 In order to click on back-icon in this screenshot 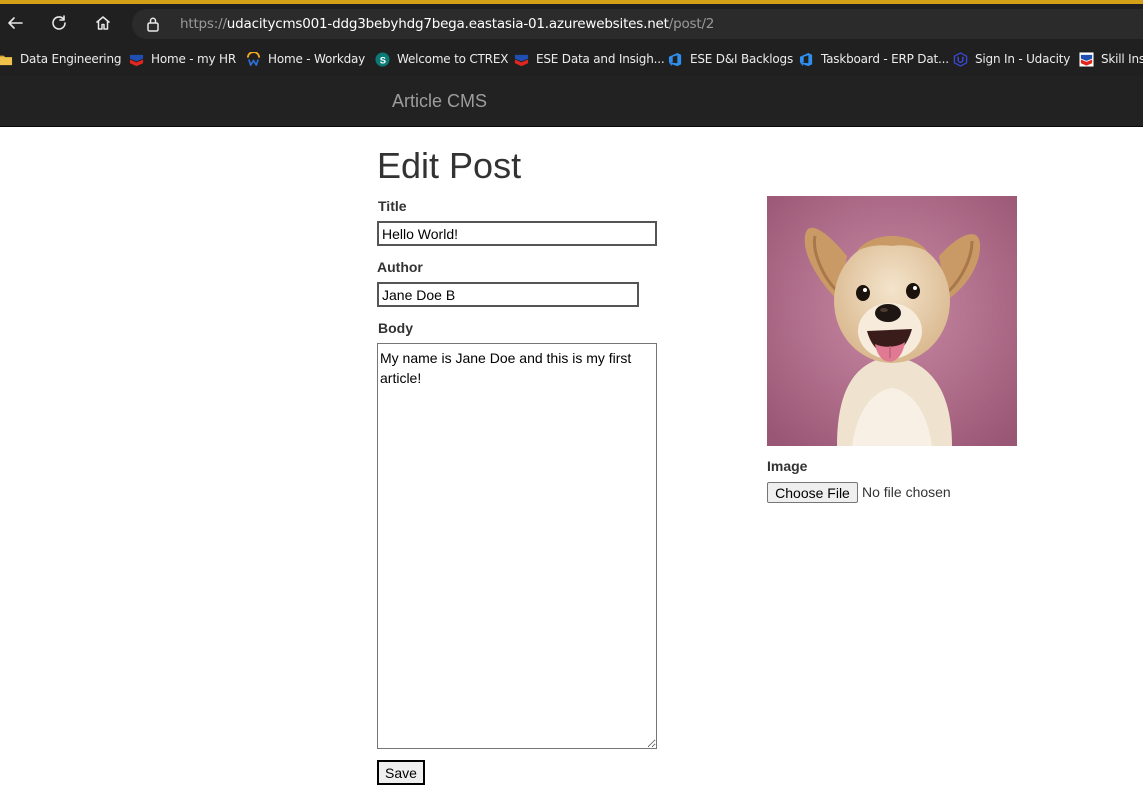, I will do `click(15, 23)`.